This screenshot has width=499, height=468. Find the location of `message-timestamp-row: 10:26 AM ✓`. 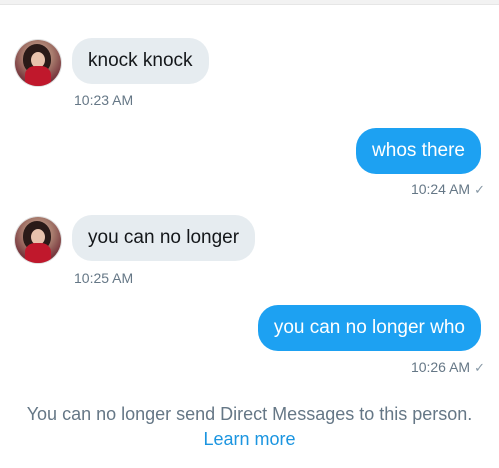

message-timestamp-row: 10:26 AM ✓ is located at coordinates (448, 367).